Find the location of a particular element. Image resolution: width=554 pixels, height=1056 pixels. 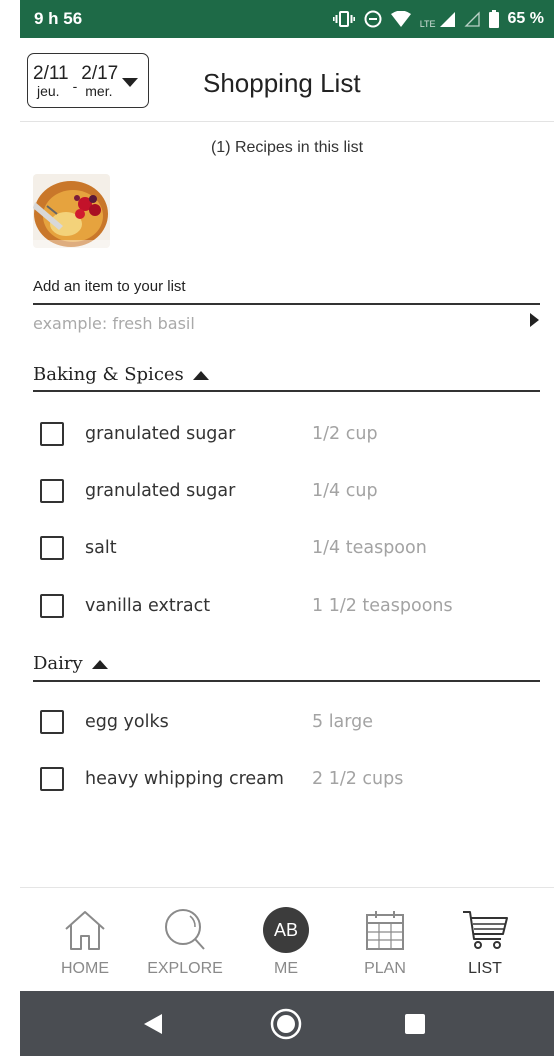

status-icons: LTE 65 % is located at coordinates (438, 19).